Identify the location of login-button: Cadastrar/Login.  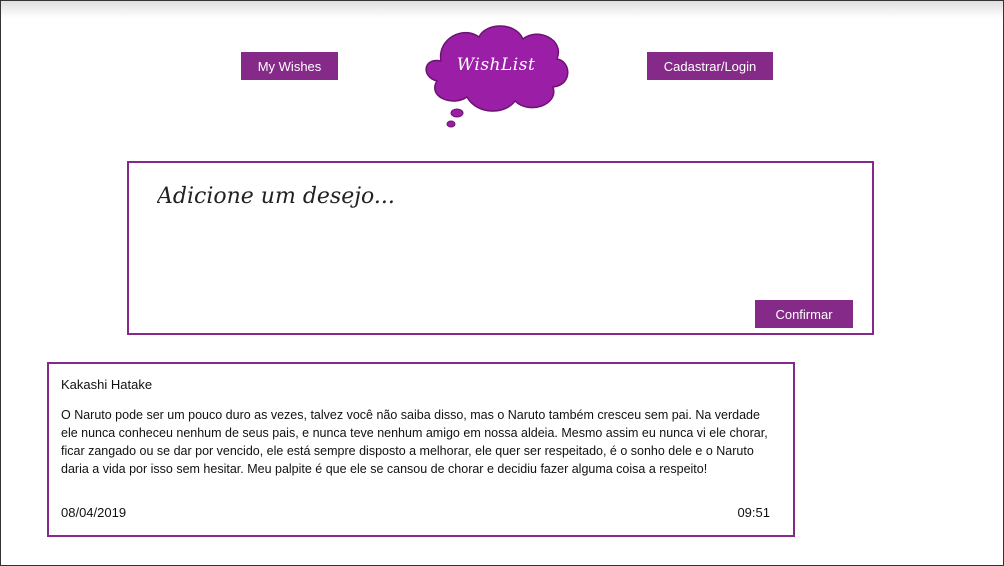
(710, 66).